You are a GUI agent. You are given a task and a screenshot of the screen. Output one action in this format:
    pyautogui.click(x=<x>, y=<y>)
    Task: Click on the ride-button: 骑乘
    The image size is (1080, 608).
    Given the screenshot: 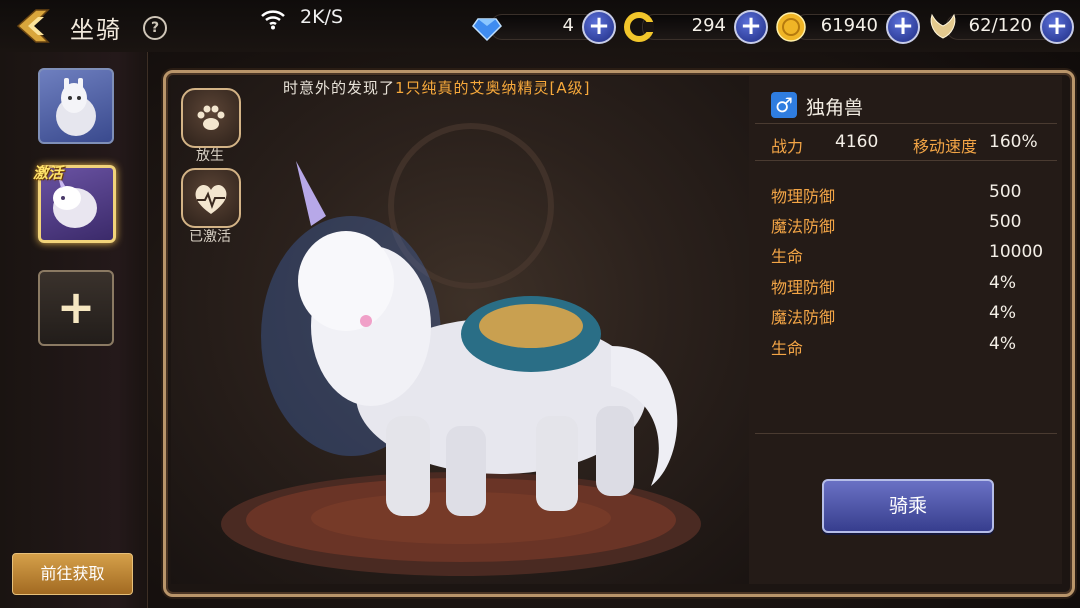 What is the action you would take?
    pyautogui.click(x=908, y=506)
    